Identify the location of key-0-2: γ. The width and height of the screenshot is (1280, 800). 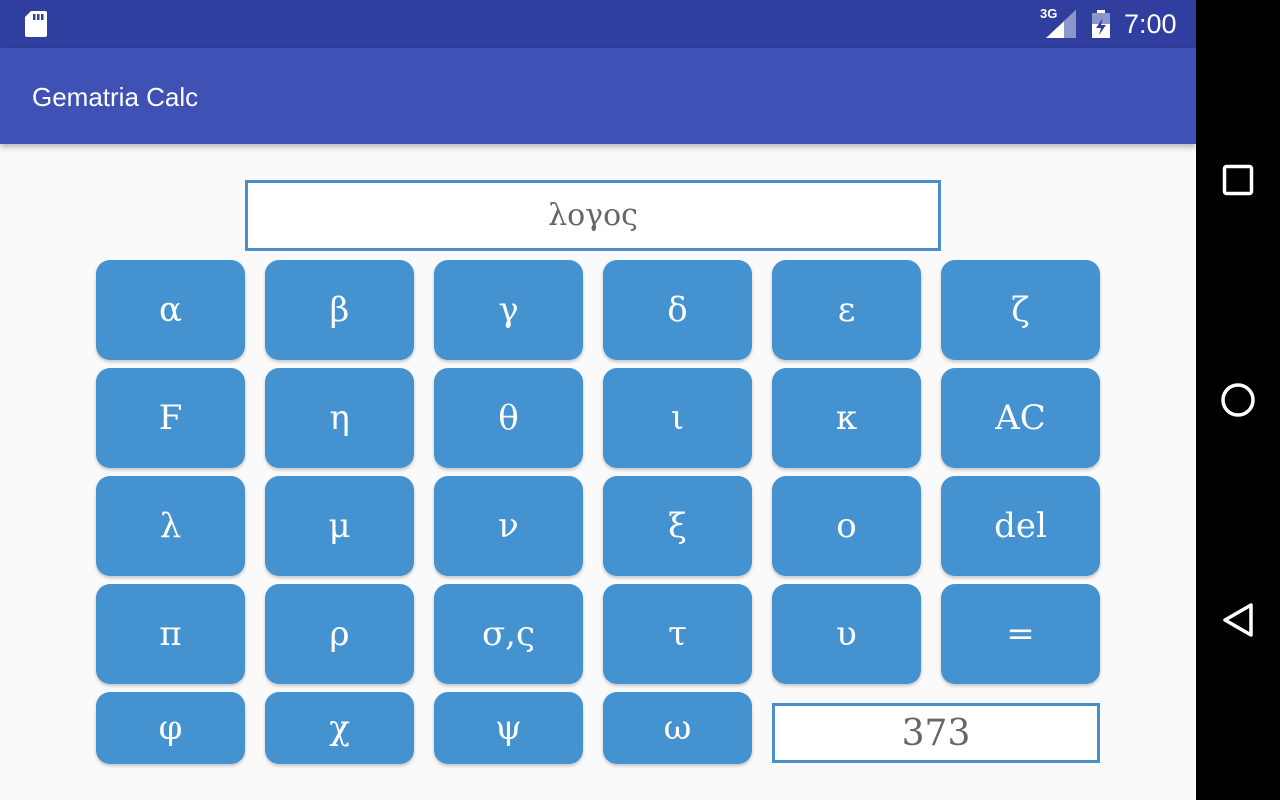
(508, 310).